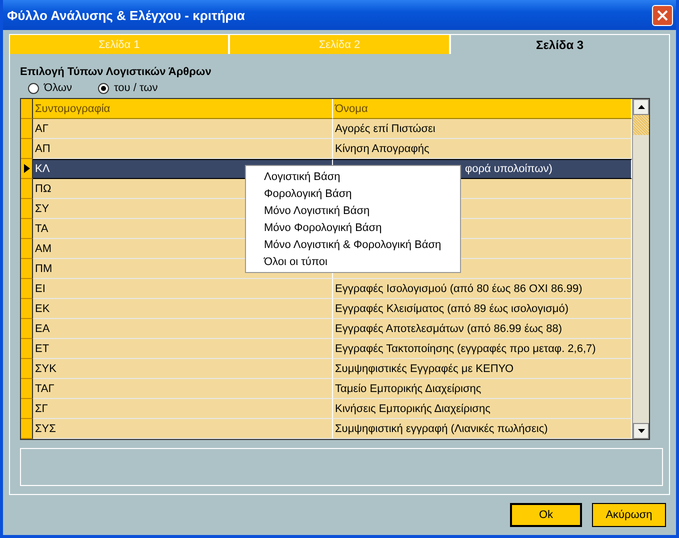 This screenshot has width=679, height=538. What do you see at coordinates (482, 109) in the screenshot?
I see `column-header: Όνομα` at bounding box center [482, 109].